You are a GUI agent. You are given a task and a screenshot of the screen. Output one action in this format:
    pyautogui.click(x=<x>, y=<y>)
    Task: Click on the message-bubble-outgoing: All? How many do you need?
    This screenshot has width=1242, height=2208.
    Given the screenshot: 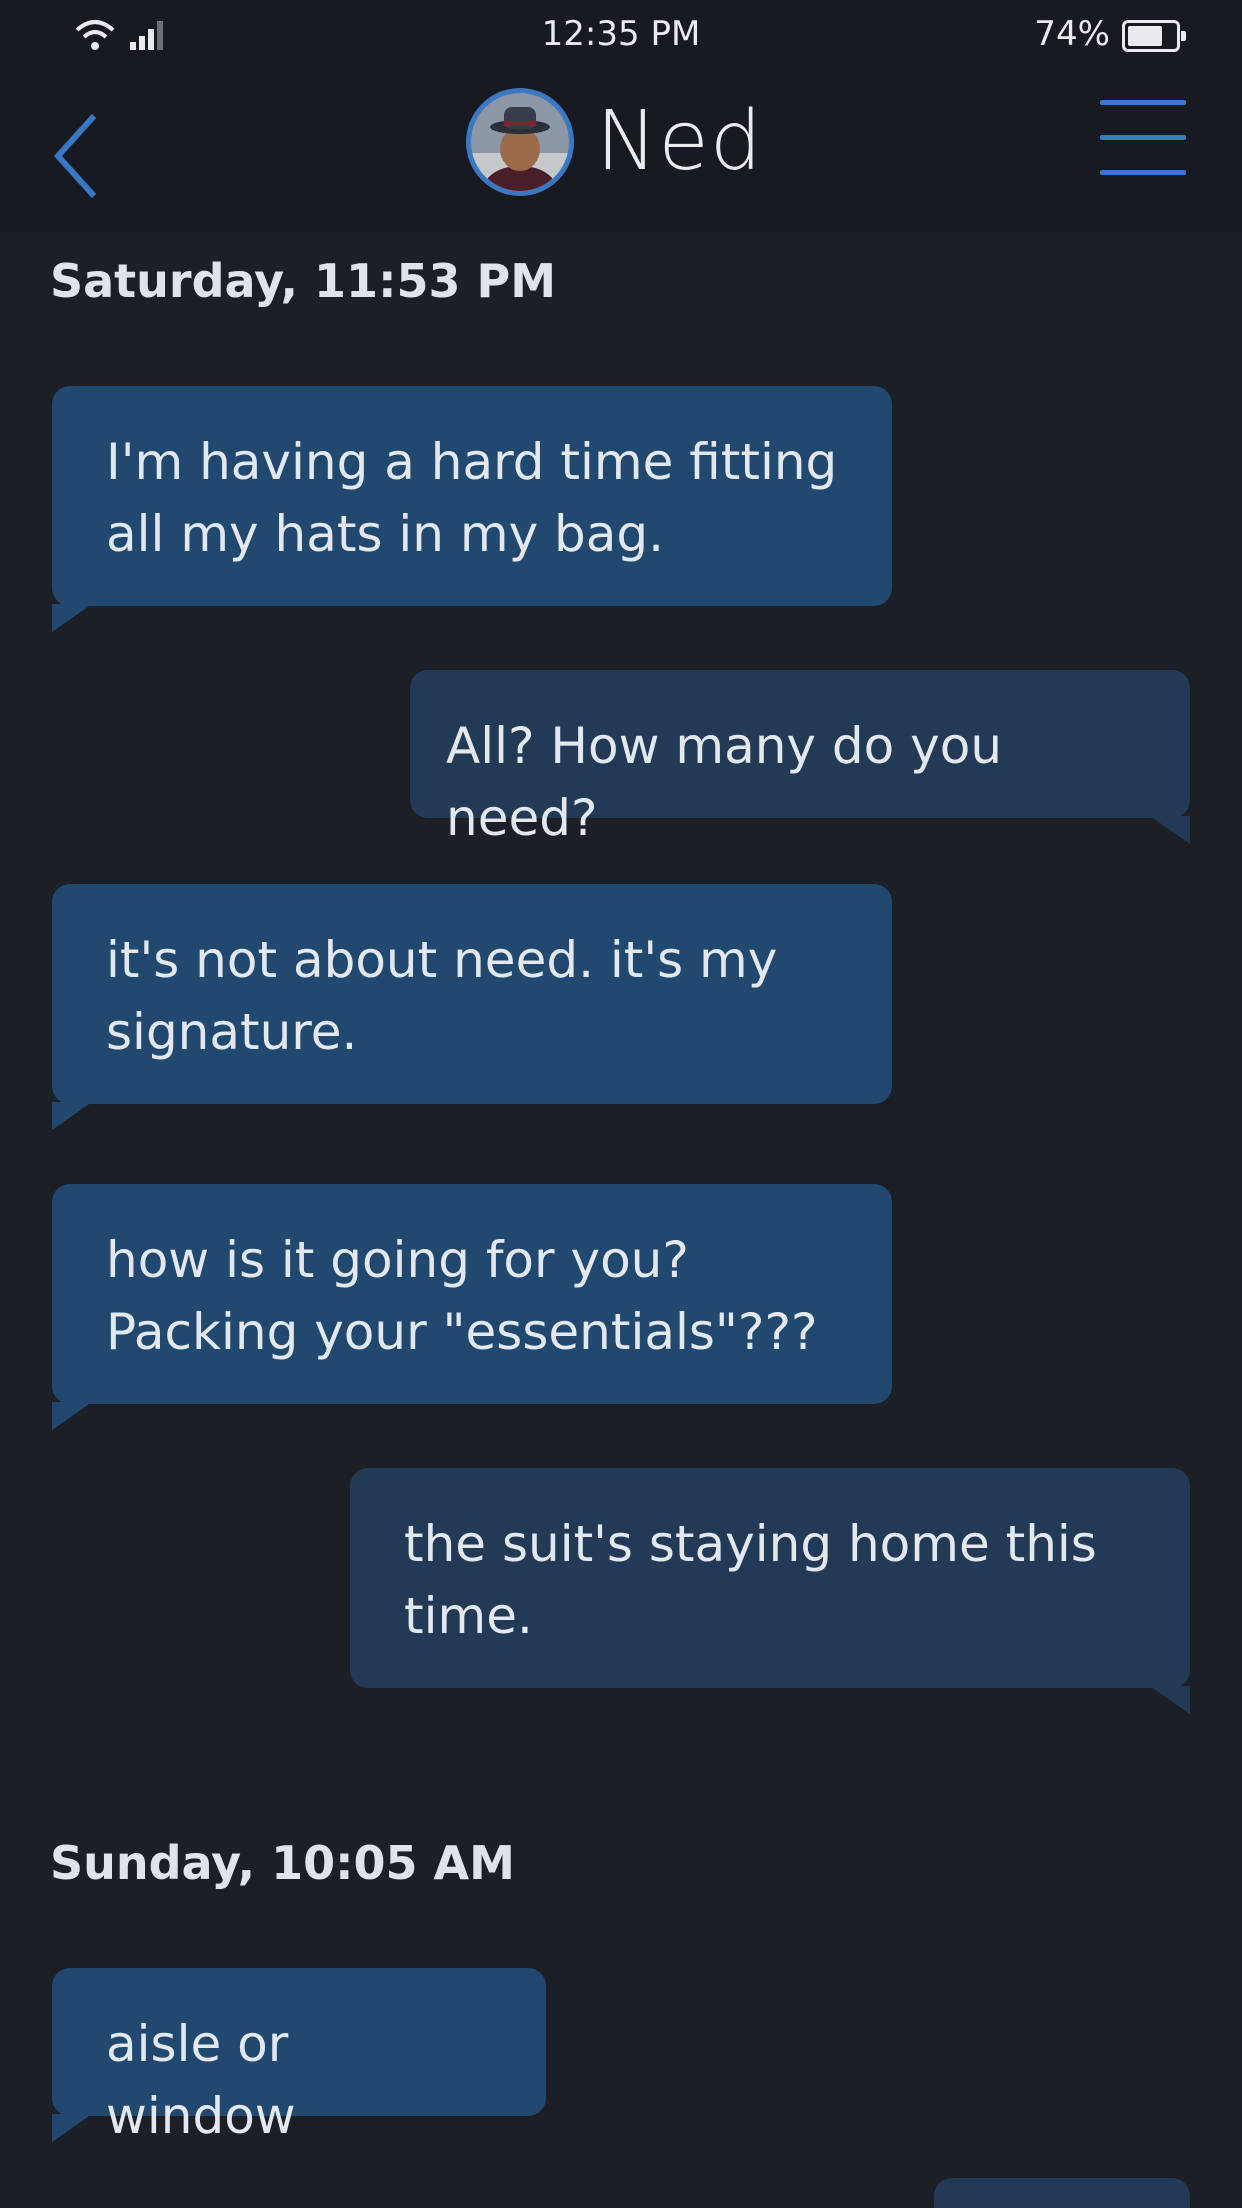 What is the action you would take?
    pyautogui.click(x=800, y=758)
    